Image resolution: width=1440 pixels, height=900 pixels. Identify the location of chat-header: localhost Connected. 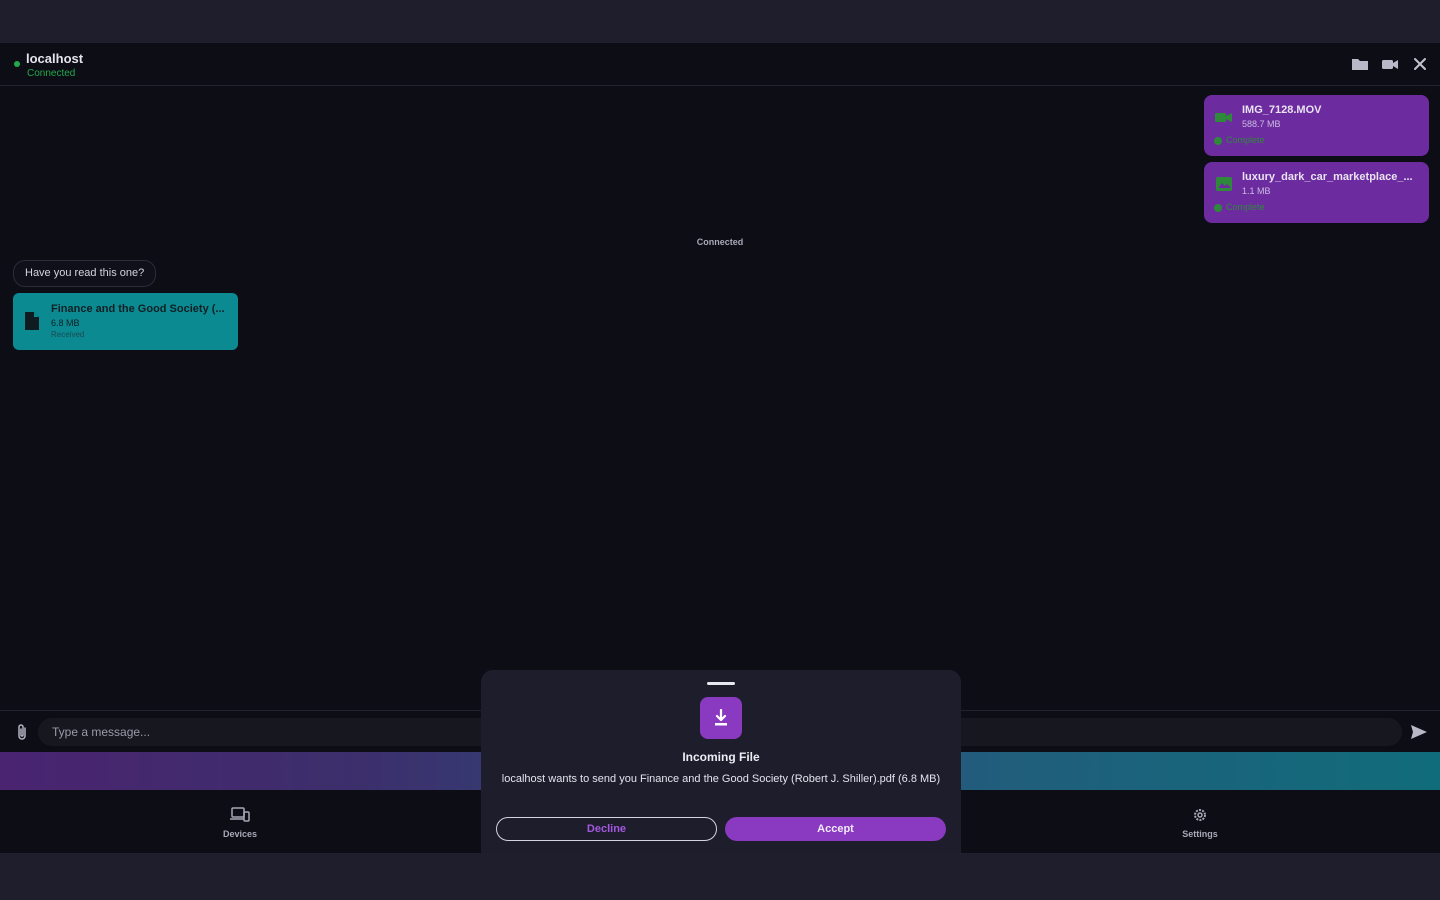
(720, 64).